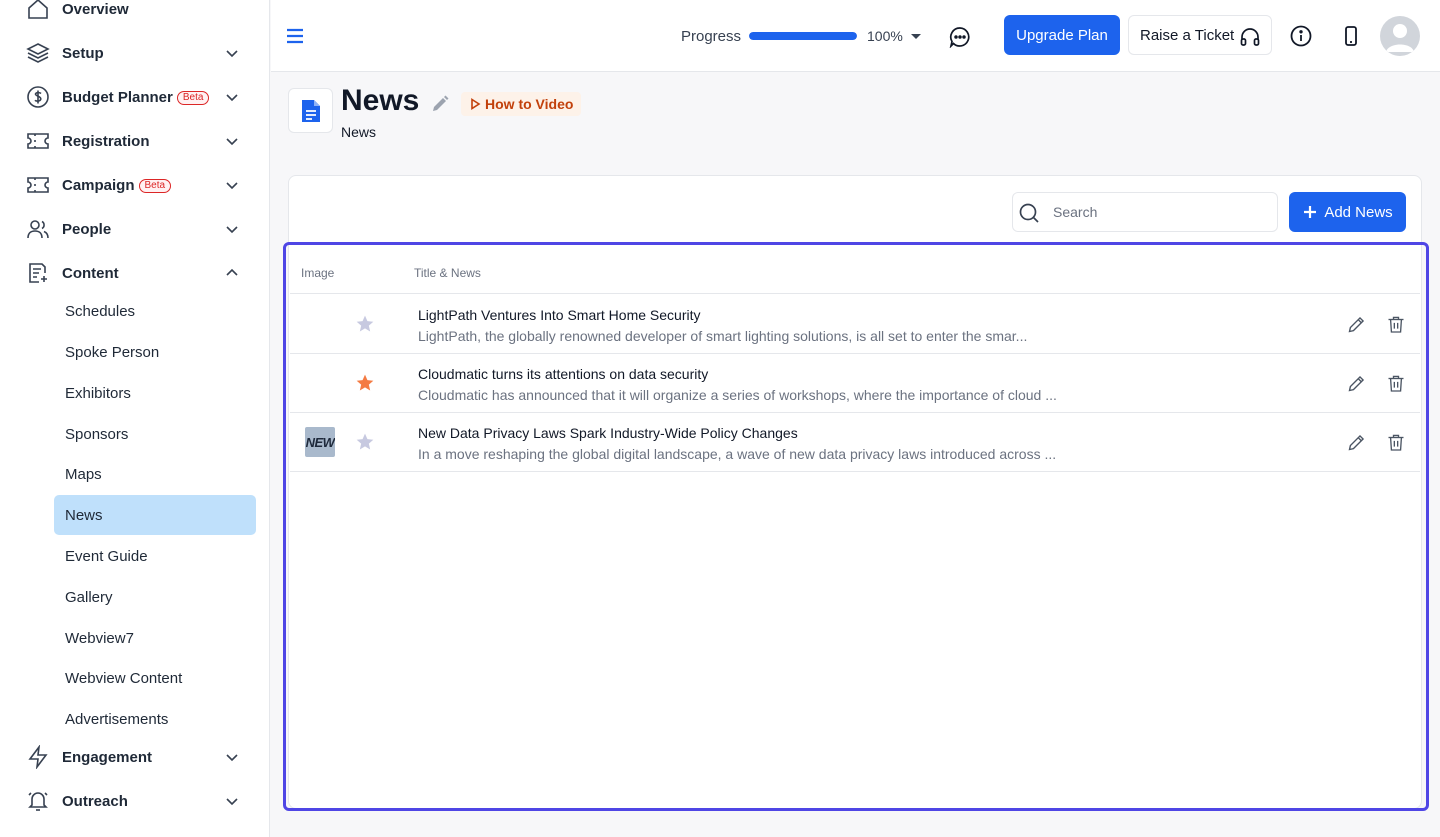 The image size is (1440, 837). Describe the element at coordinates (134, 273) in the screenshot. I see `sidebar-item-content: Content` at that location.